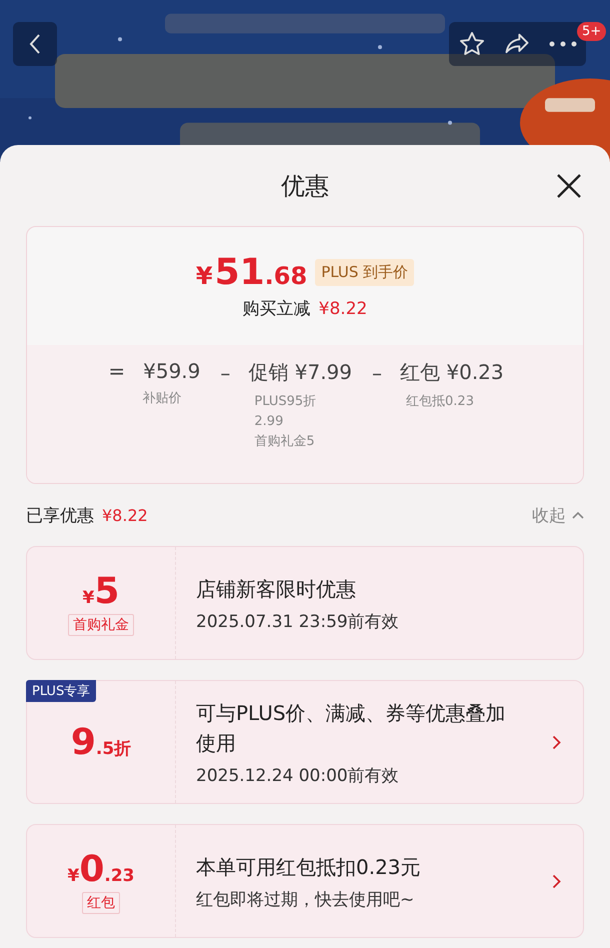 The image size is (610, 948). I want to click on operator: =, so click(117, 371).